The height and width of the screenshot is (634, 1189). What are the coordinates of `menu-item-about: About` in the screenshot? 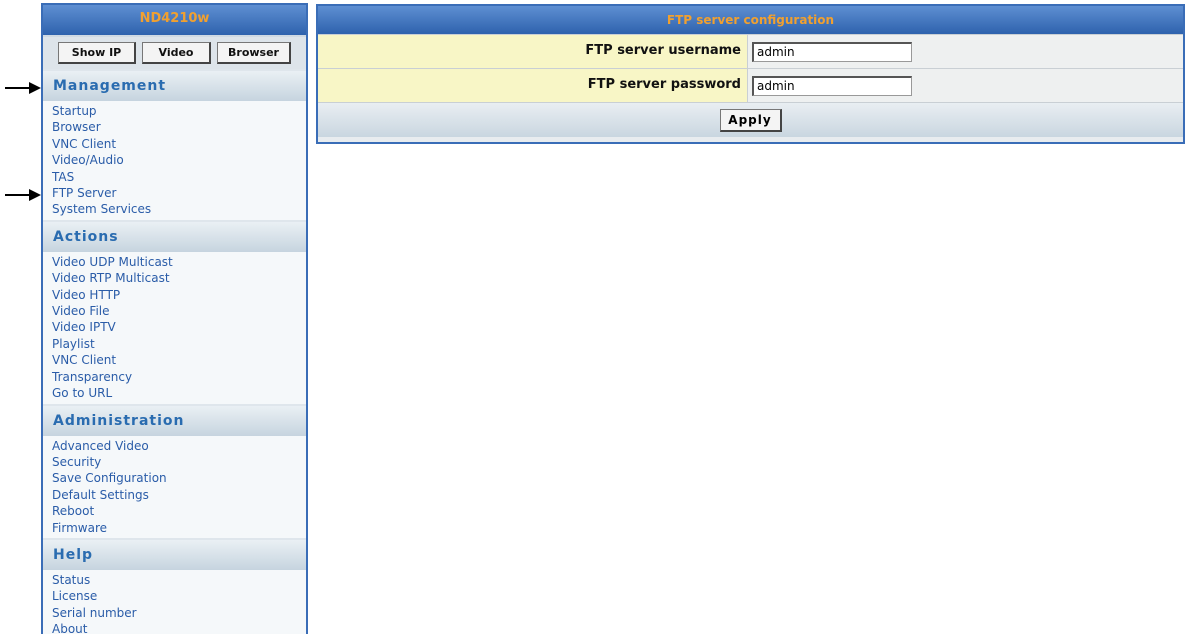 It's located at (179, 627).